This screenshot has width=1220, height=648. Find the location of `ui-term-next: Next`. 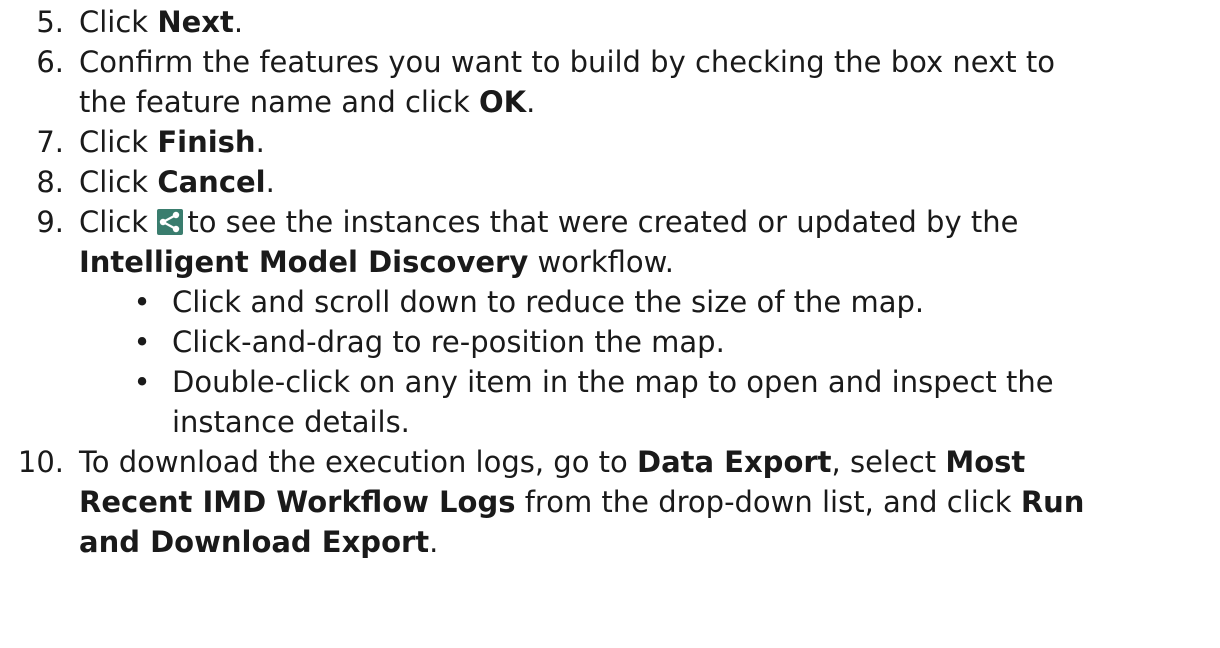

ui-term-next: Next is located at coordinates (195, 22).